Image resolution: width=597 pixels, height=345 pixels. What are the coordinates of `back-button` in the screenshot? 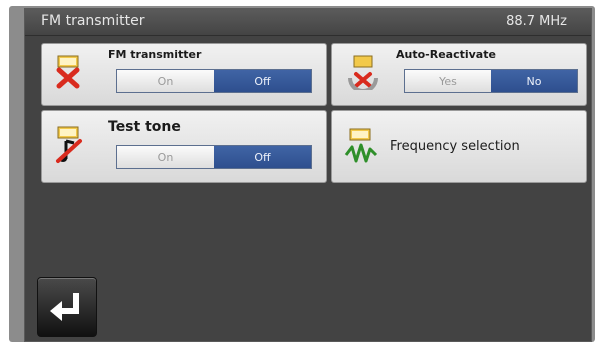 It's located at (67, 307).